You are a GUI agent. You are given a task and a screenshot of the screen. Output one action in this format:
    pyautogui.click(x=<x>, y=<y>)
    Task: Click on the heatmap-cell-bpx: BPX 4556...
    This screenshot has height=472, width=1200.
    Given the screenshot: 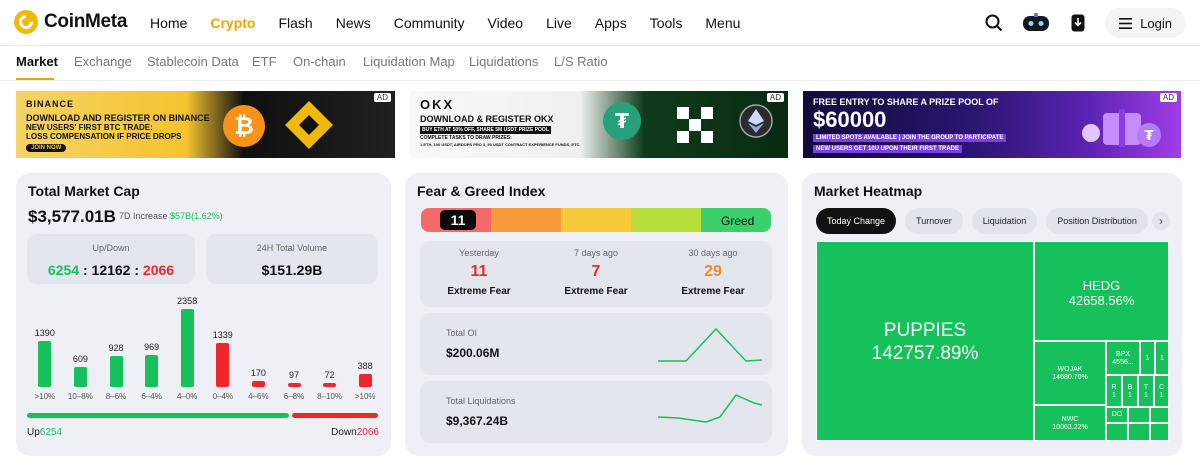 What is the action you would take?
    pyautogui.click(x=1123, y=358)
    